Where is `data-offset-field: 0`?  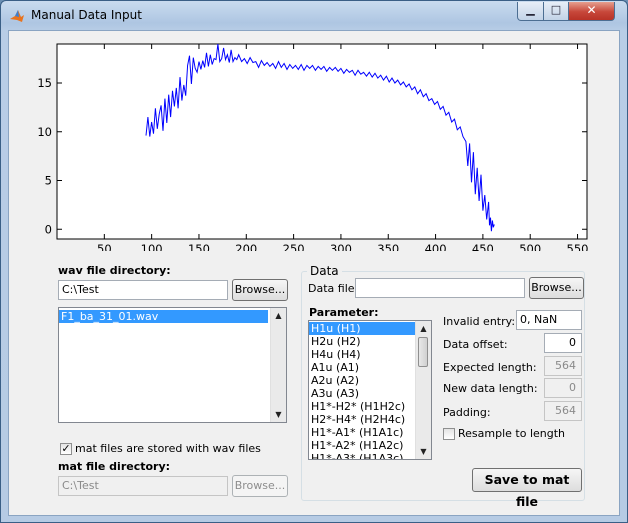
data-offset-field: 0 is located at coordinates (563, 343).